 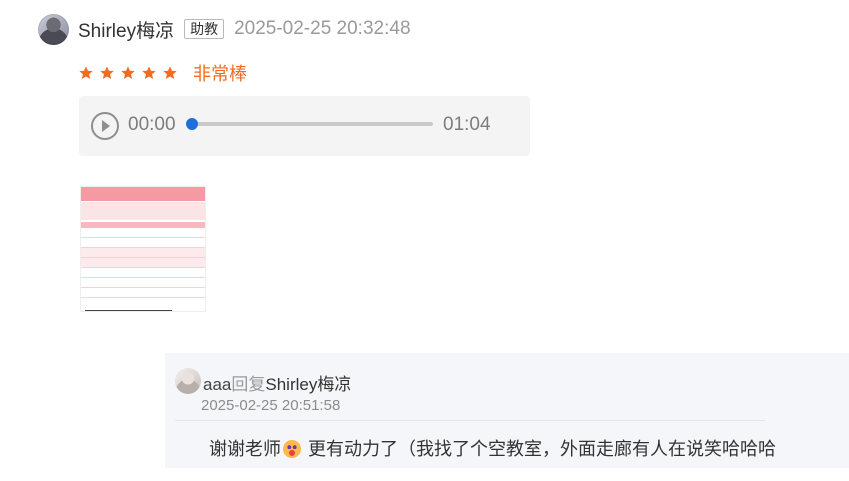 What do you see at coordinates (143, 211) in the screenshot?
I see `thumb-subtitle-block` at bounding box center [143, 211].